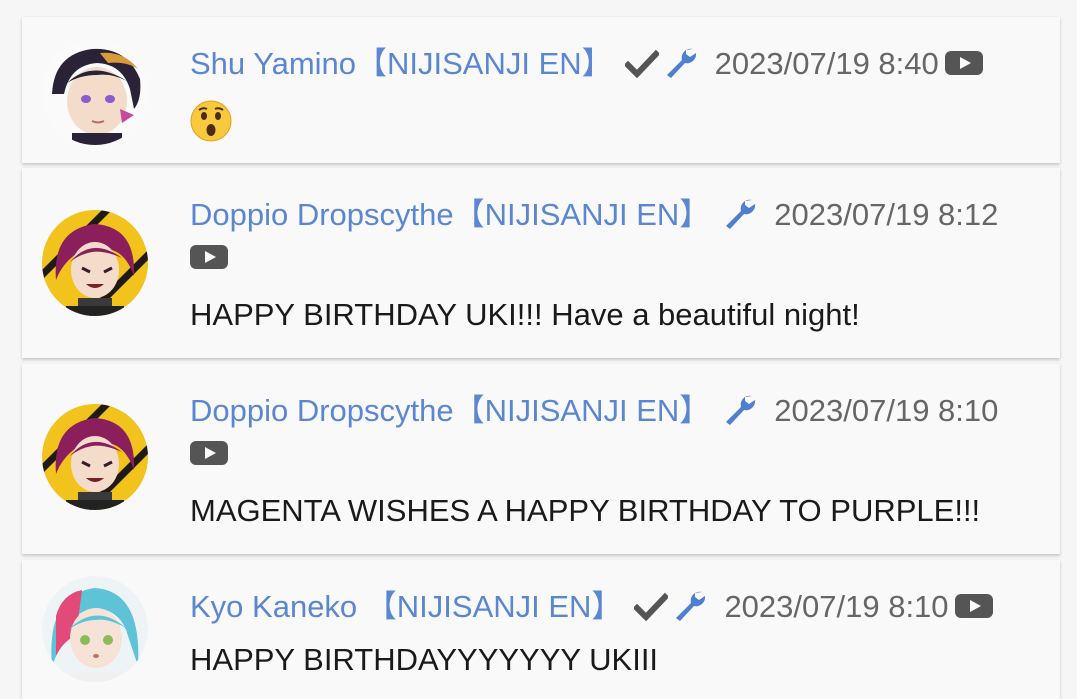 This screenshot has height=699, width=1077. Describe the element at coordinates (401, 63) in the screenshot. I see `author-name: Shu Yamino【NIJISANJI EN】` at that location.